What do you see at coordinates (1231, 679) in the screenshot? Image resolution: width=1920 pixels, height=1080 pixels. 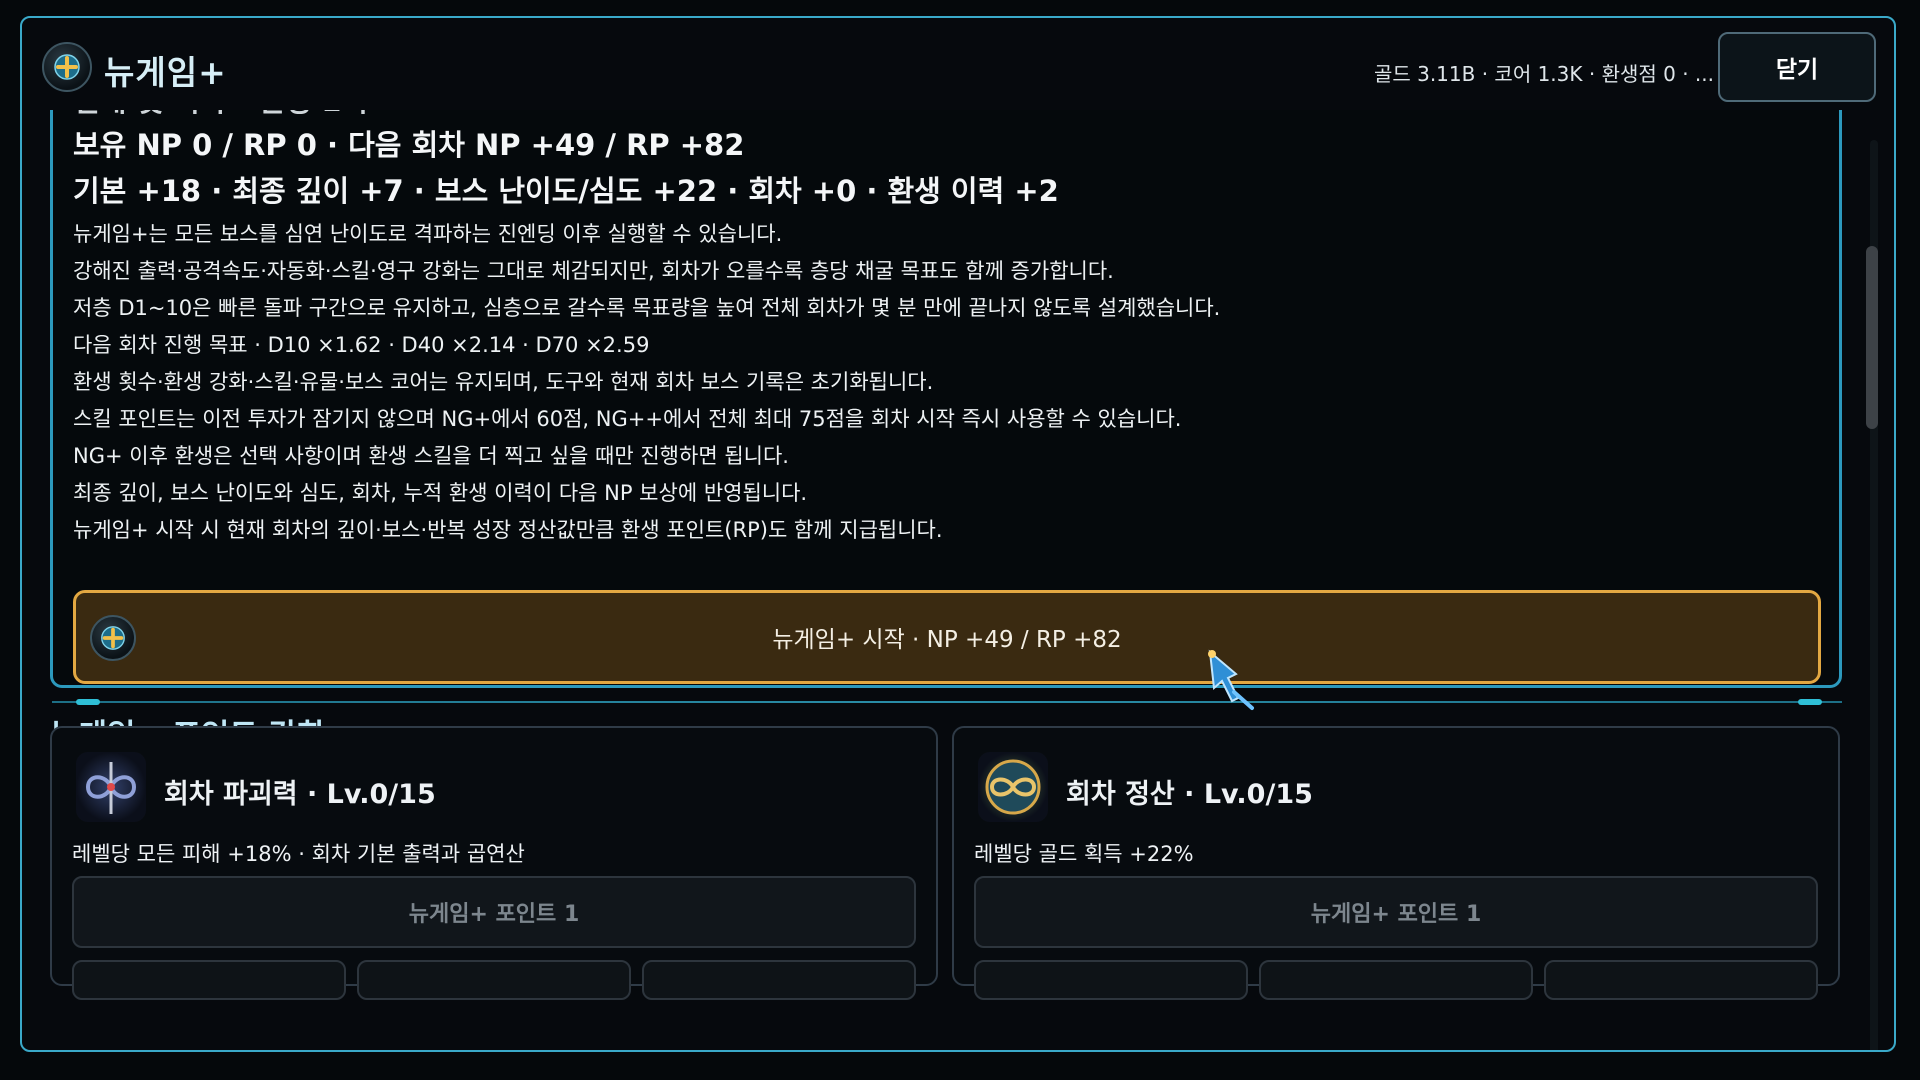 I see `cursor-sword-icon` at bounding box center [1231, 679].